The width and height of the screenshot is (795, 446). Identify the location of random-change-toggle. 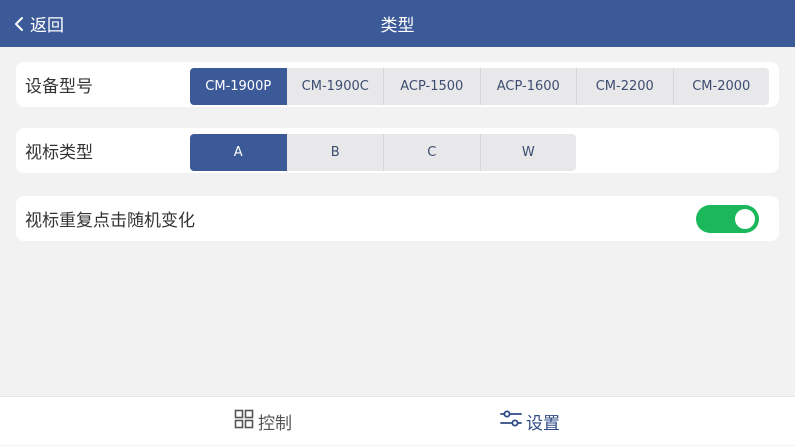
(727, 219).